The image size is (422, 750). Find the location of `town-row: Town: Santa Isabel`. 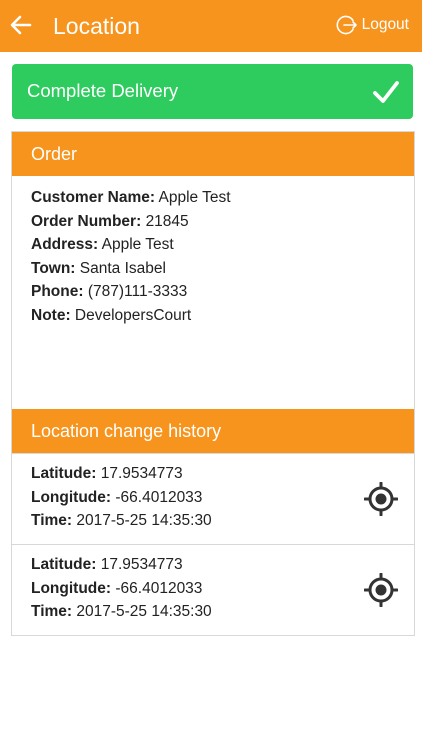

town-row: Town: Santa Isabel is located at coordinates (216, 269).